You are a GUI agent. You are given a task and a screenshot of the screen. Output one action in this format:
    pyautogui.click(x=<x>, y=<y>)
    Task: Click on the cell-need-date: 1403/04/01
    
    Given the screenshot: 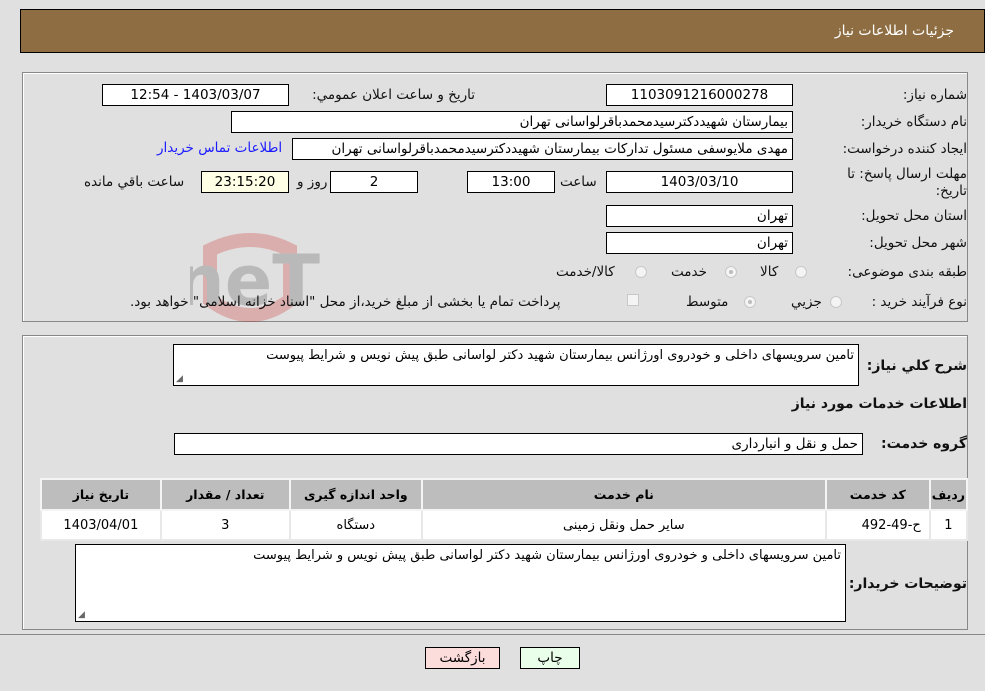 What is the action you would take?
    pyautogui.click(x=101, y=525)
    